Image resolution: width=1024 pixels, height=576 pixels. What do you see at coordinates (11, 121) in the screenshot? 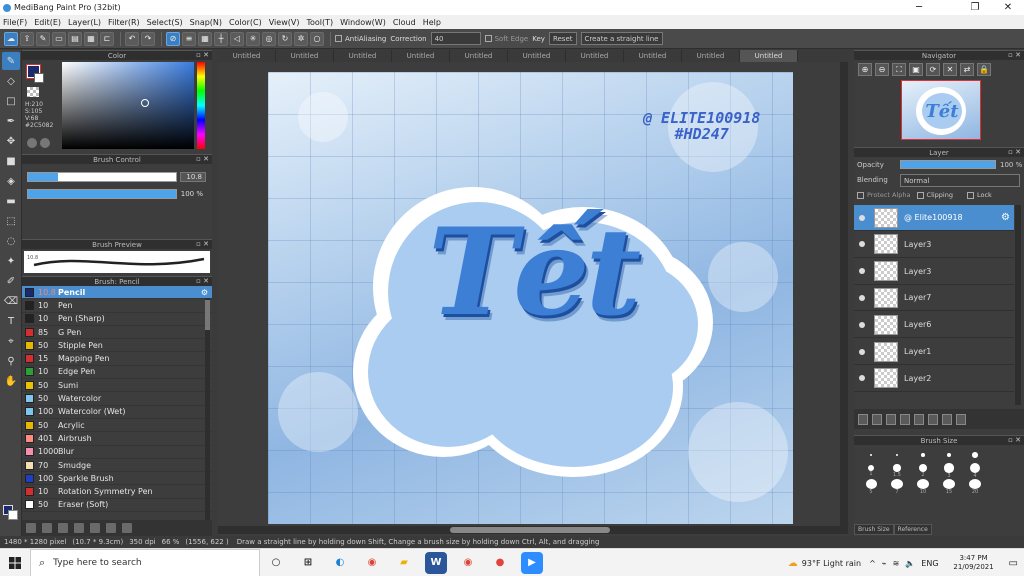
I see `pen-tool-icon: ✒` at bounding box center [11, 121].